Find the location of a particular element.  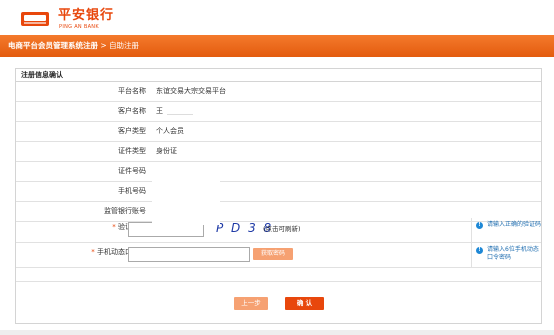

bank-logo-icon is located at coordinates (35, 19).